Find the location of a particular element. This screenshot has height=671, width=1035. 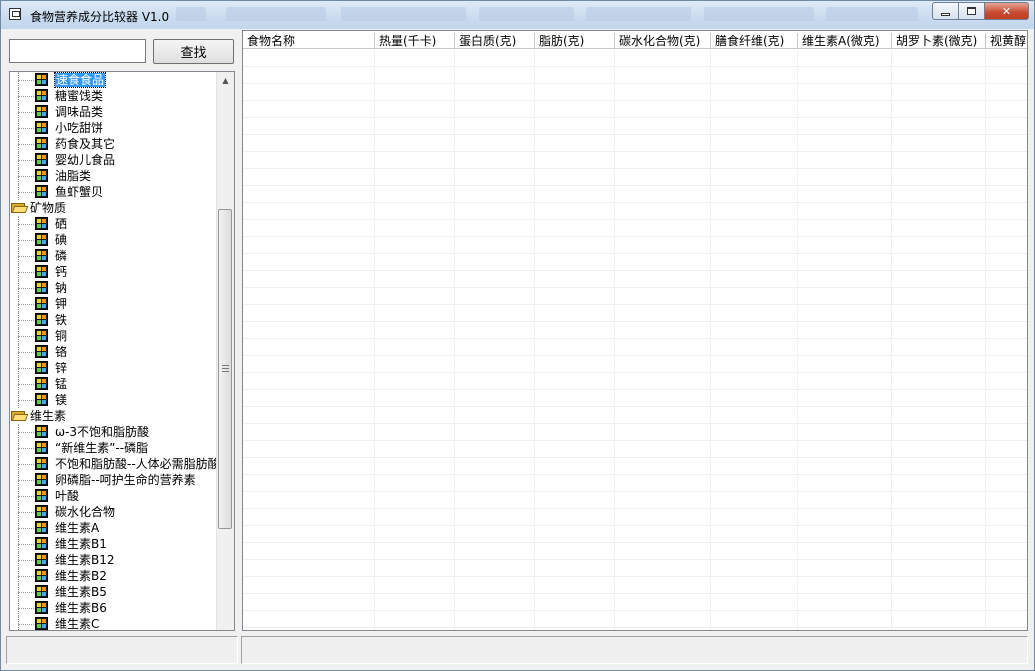

tree-item-label: 维生素B6 is located at coordinates (81, 608).